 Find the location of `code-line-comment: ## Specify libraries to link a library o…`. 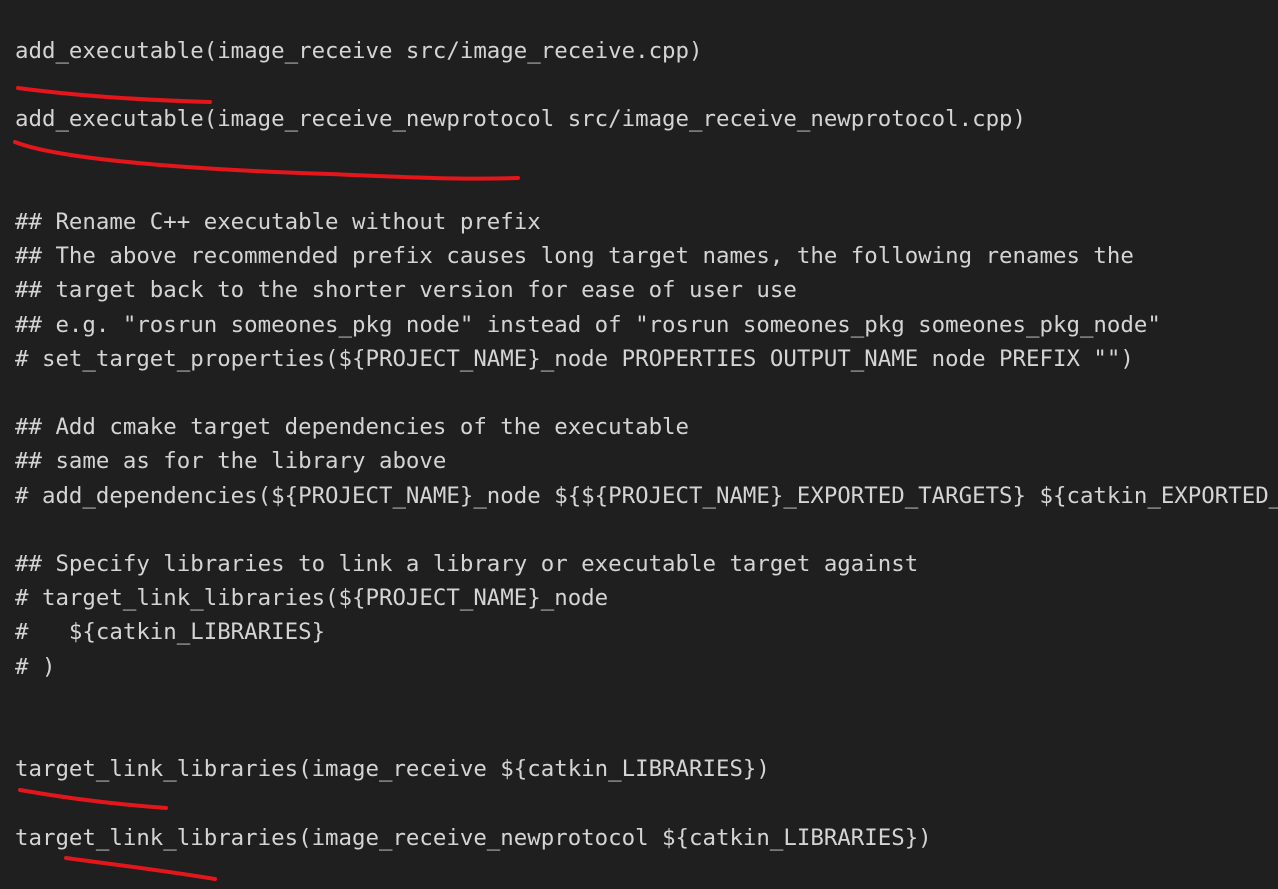

code-line-comment: ## Specify libraries to link a library o… is located at coordinates (466, 564).